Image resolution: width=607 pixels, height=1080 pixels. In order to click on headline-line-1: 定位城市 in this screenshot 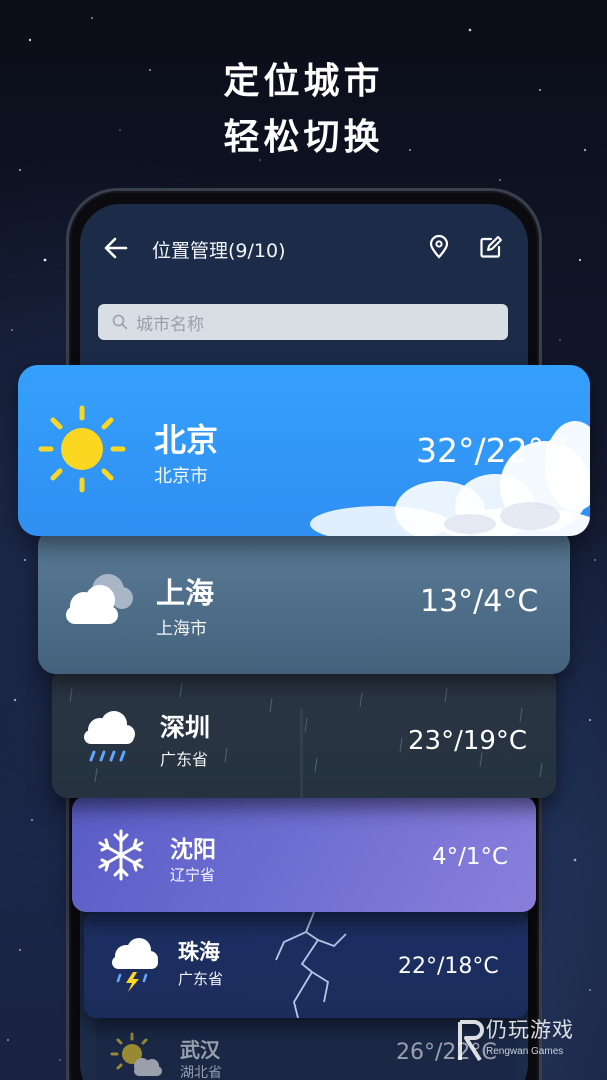, I will do `click(303, 81)`.